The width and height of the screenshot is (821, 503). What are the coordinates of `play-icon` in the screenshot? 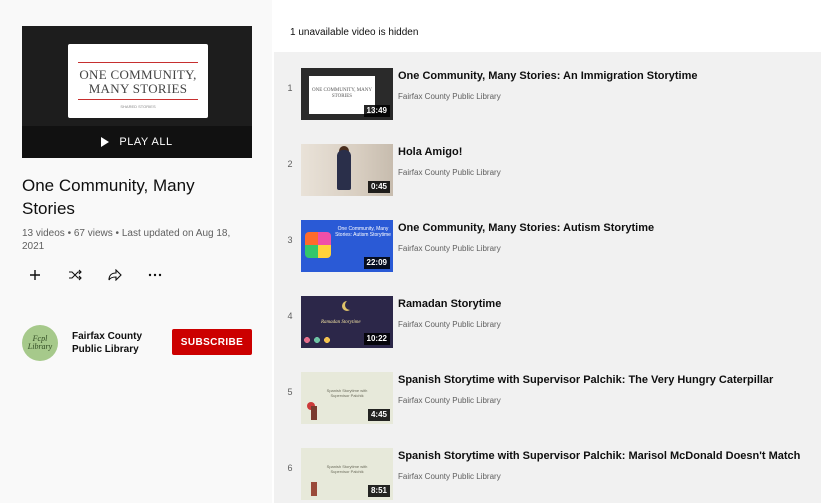 It's located at (105, 142).